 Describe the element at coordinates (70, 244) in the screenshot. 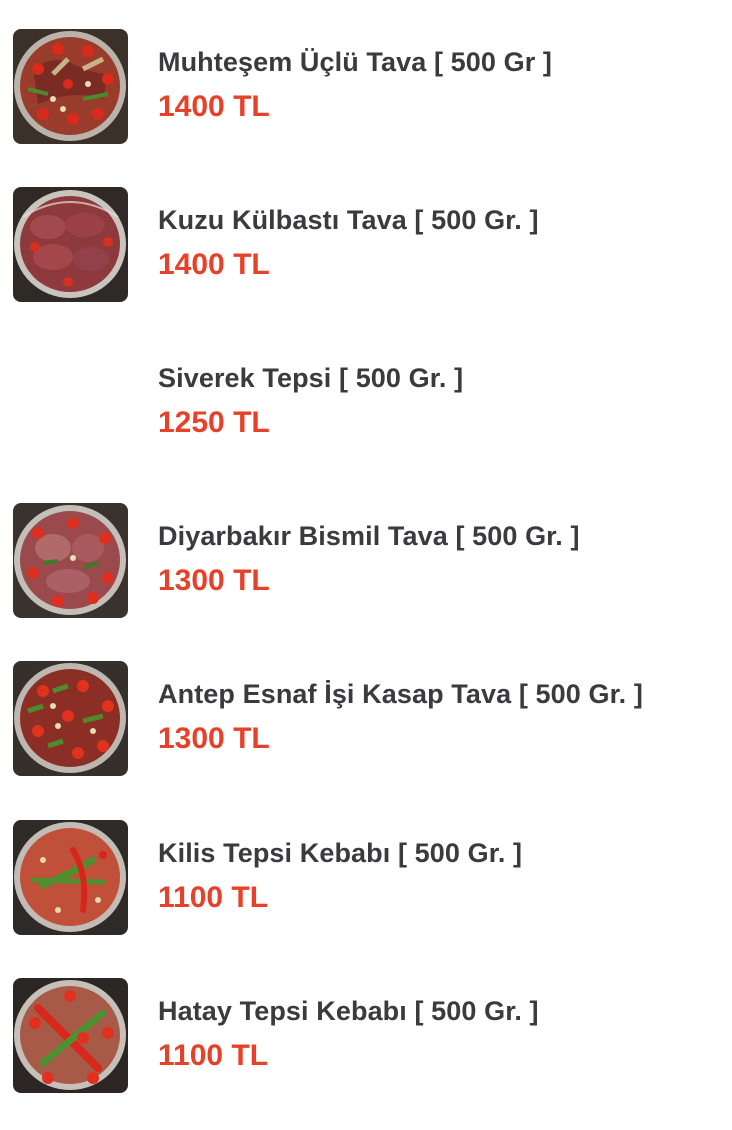

I see `food-photo-kuzu-kulbasti-tava` at that location.